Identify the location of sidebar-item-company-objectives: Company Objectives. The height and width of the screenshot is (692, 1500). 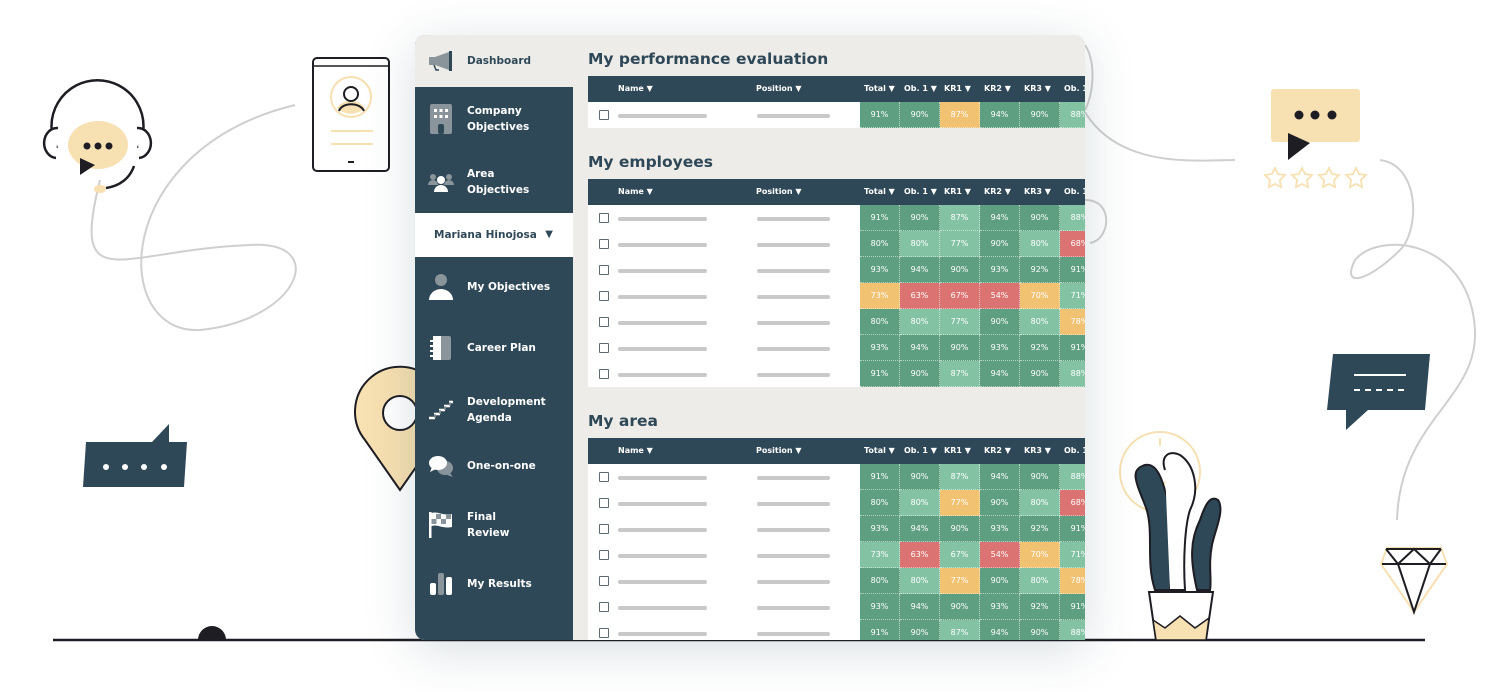
(494, 119).